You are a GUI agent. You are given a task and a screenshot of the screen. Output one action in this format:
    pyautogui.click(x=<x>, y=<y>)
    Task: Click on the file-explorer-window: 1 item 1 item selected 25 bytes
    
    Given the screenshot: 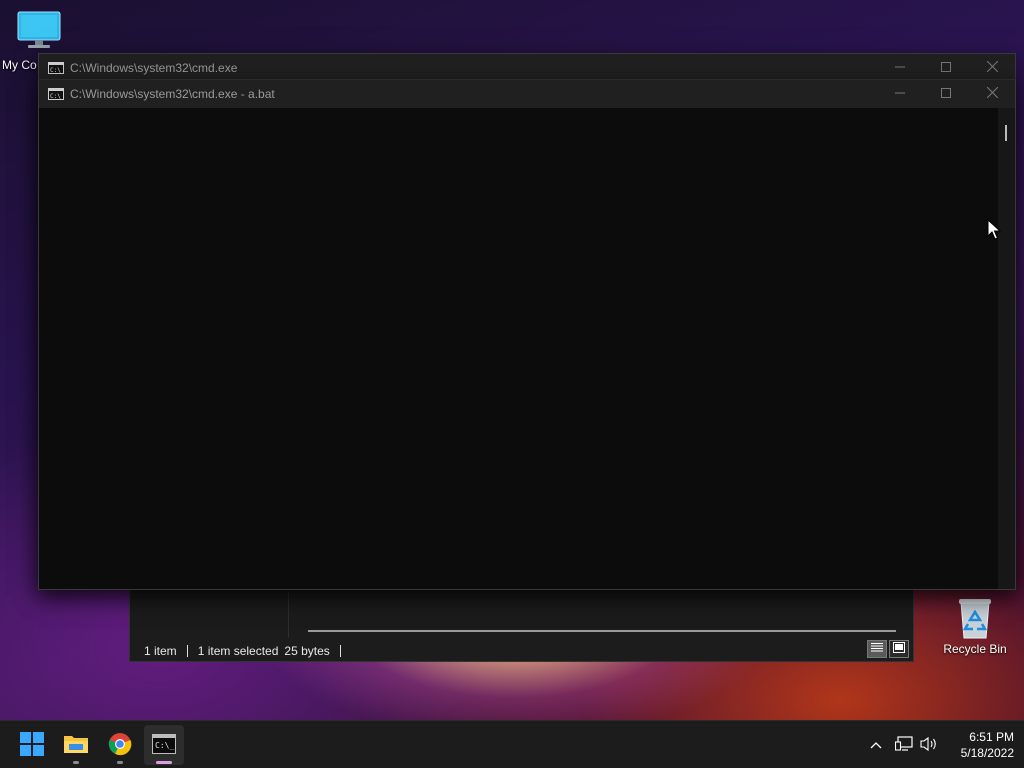 What is the action you would take?
    pyautogui.click(x=521, y=623)
    